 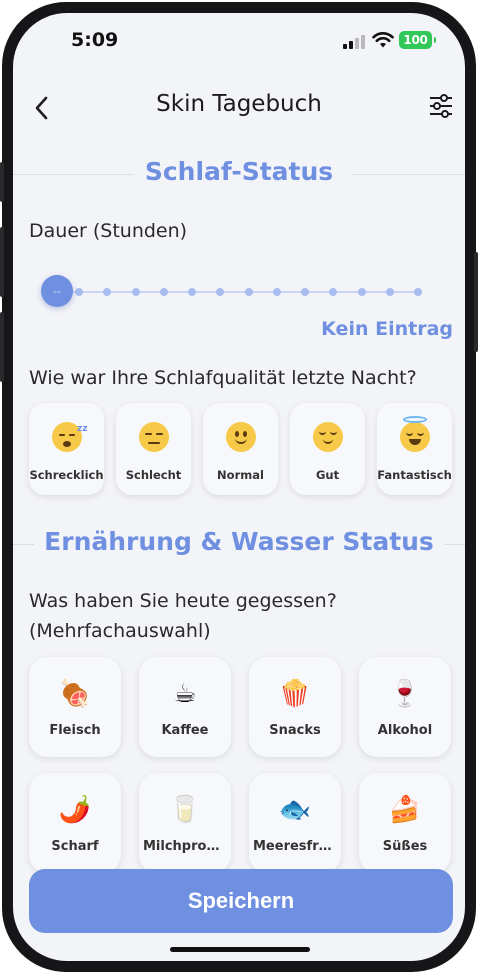 What do you see at coordinates (153, 436) in the screenshot?
I see `expressionless-face-icon` at bounding box center [153, 436].